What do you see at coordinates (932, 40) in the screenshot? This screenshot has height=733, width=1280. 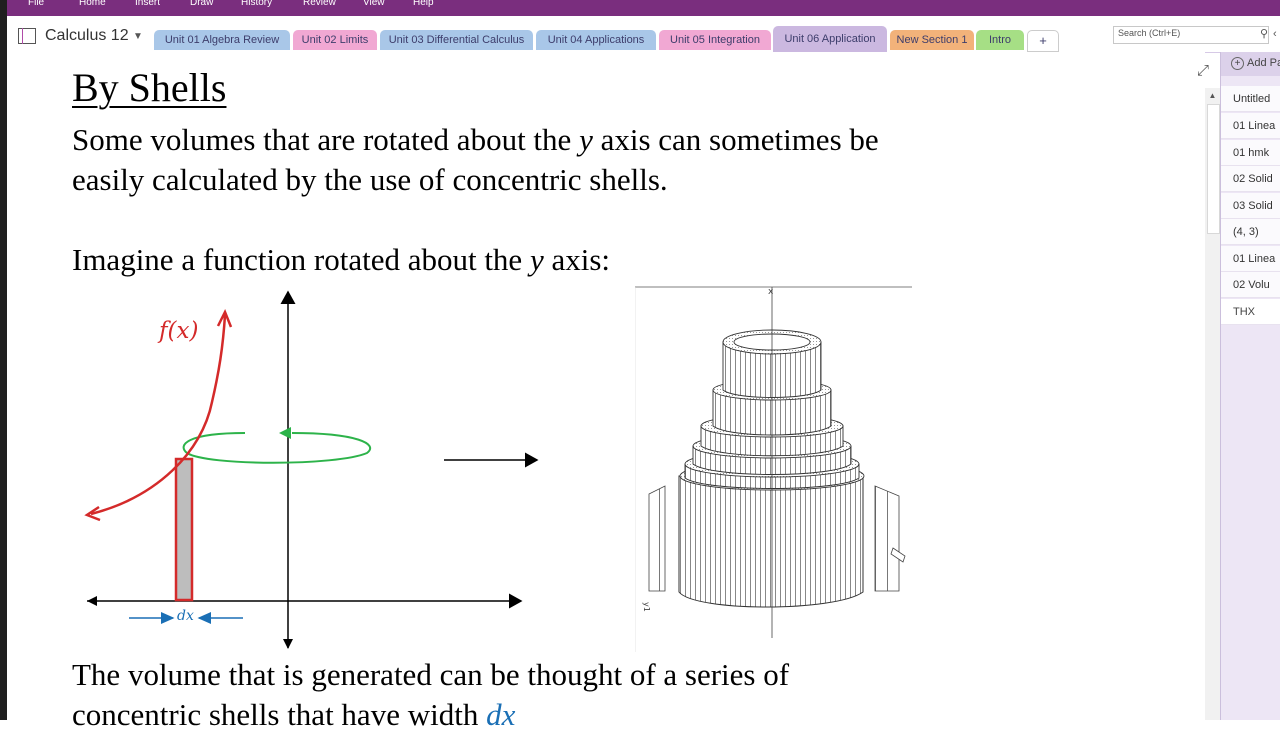 I see `section-tab-new-section-1: New Section 1` at bounding box center [932, 40].